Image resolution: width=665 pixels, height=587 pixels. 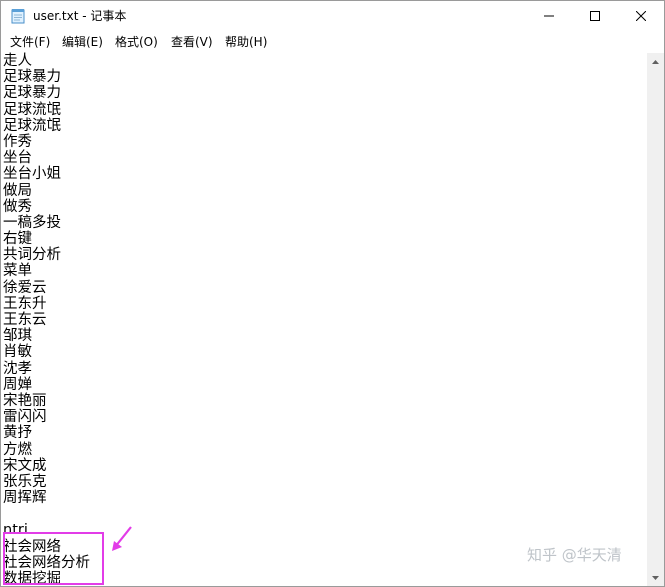 I want to click on text-line: 沈孝, so click(x=17, y=368).